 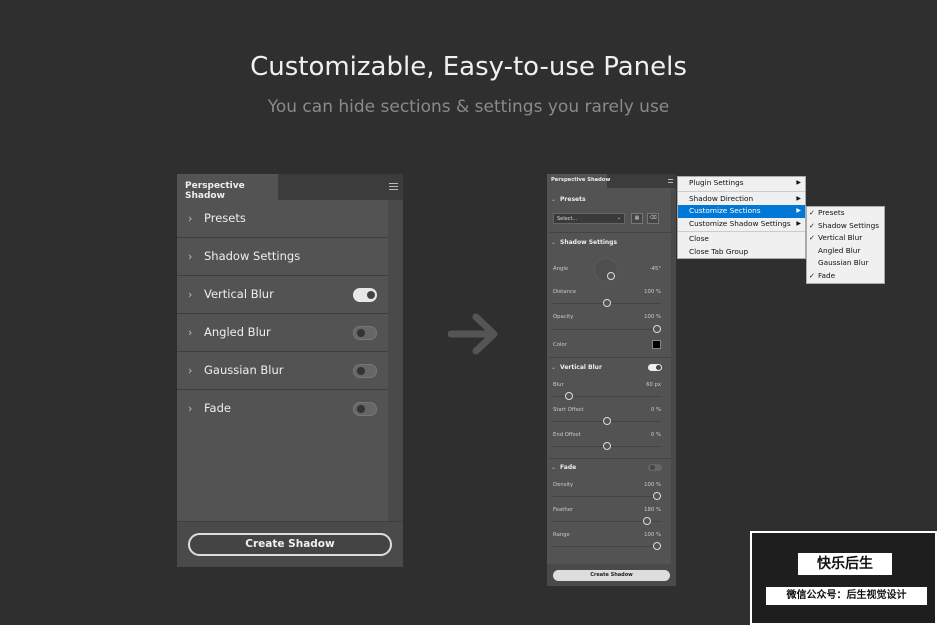 I want to click on small-panel-footer: Create Shadow, so click(x=611, y=575).